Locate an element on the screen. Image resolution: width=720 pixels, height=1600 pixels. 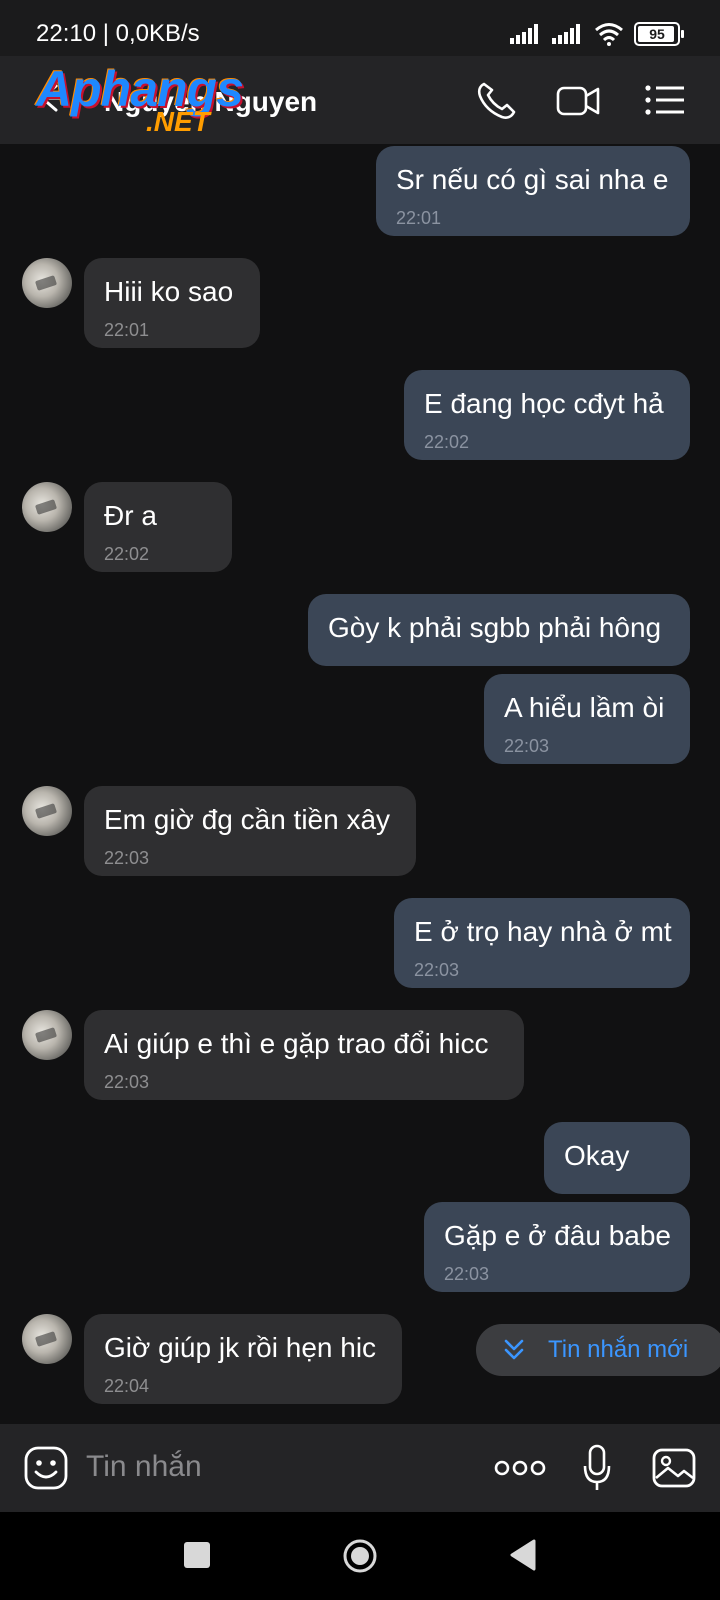
image-gallery-icon is located at coordinates (674, 1468).